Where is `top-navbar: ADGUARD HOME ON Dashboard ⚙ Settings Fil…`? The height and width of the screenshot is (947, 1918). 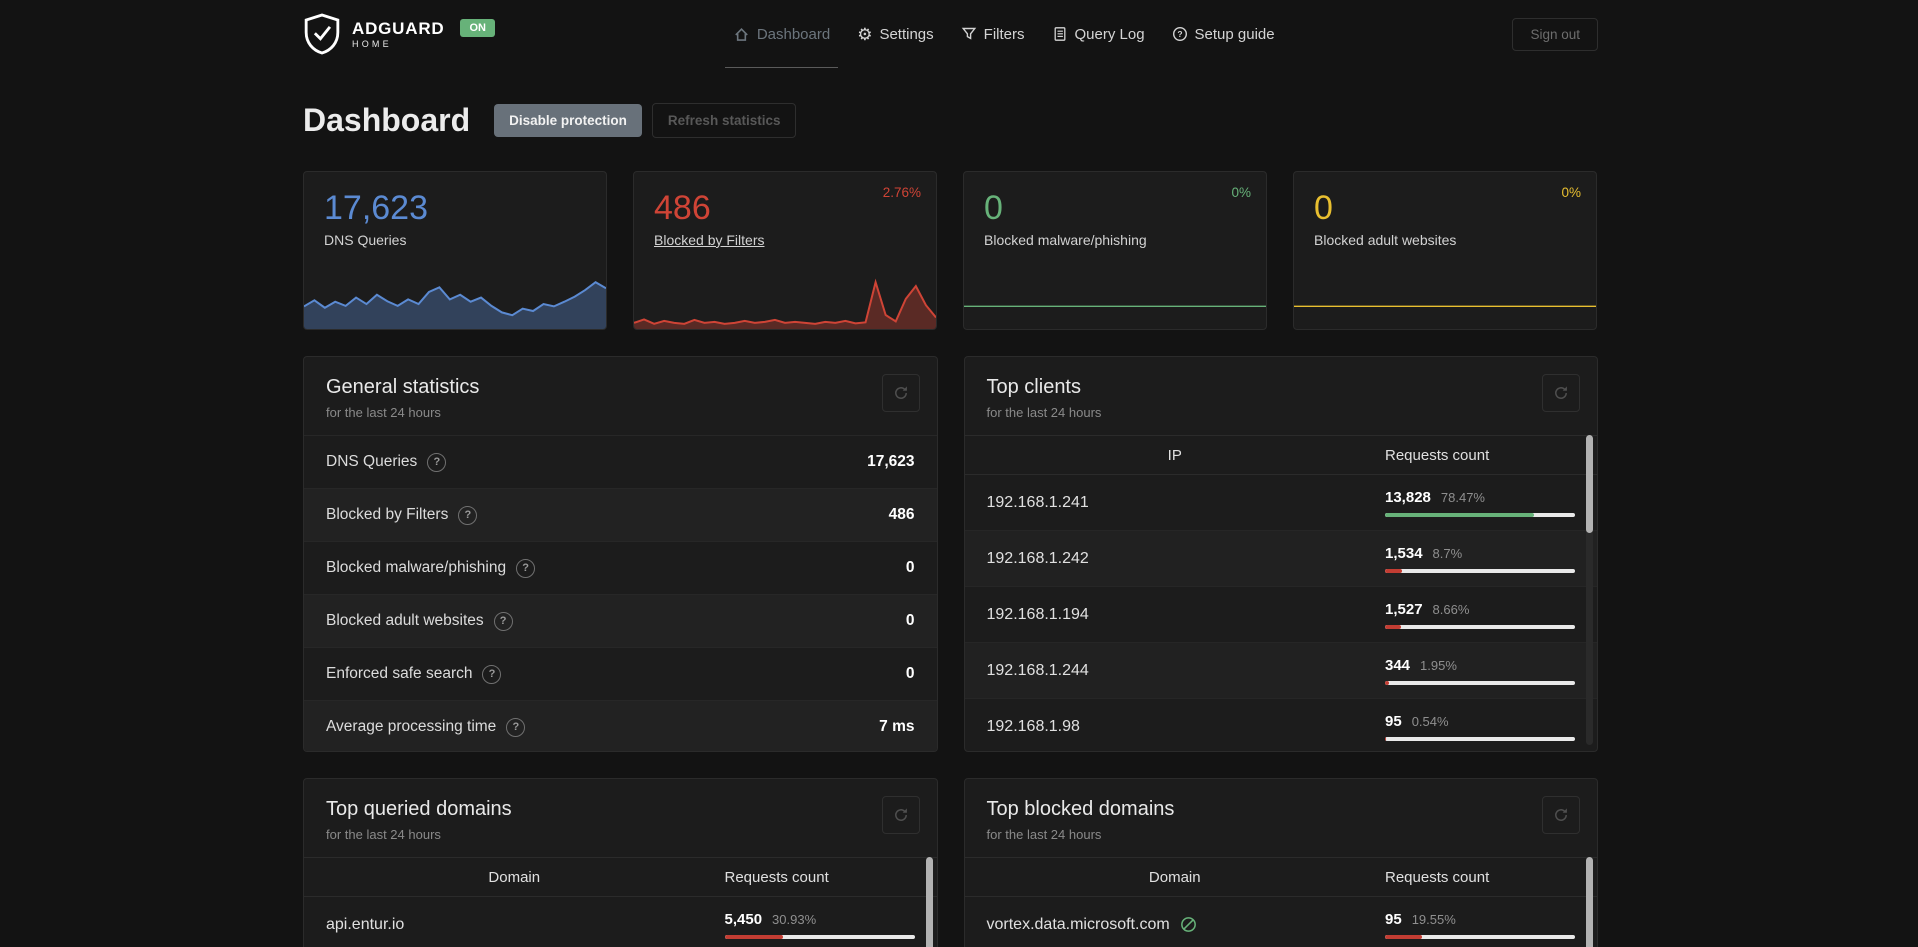
top-navbar: ADGUARD HOME ON Dashboard ⚙ Settings Fil… is located at coordinates (959, 34).